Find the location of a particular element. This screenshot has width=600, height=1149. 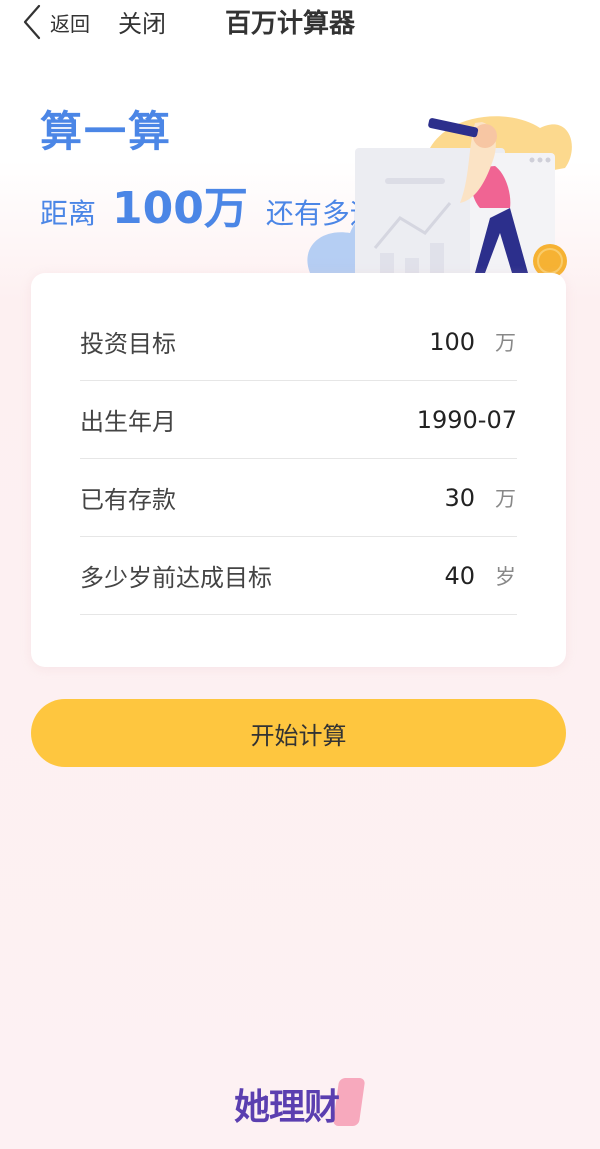

existing-savings-value: 30 is located at coordinates (459, 498).